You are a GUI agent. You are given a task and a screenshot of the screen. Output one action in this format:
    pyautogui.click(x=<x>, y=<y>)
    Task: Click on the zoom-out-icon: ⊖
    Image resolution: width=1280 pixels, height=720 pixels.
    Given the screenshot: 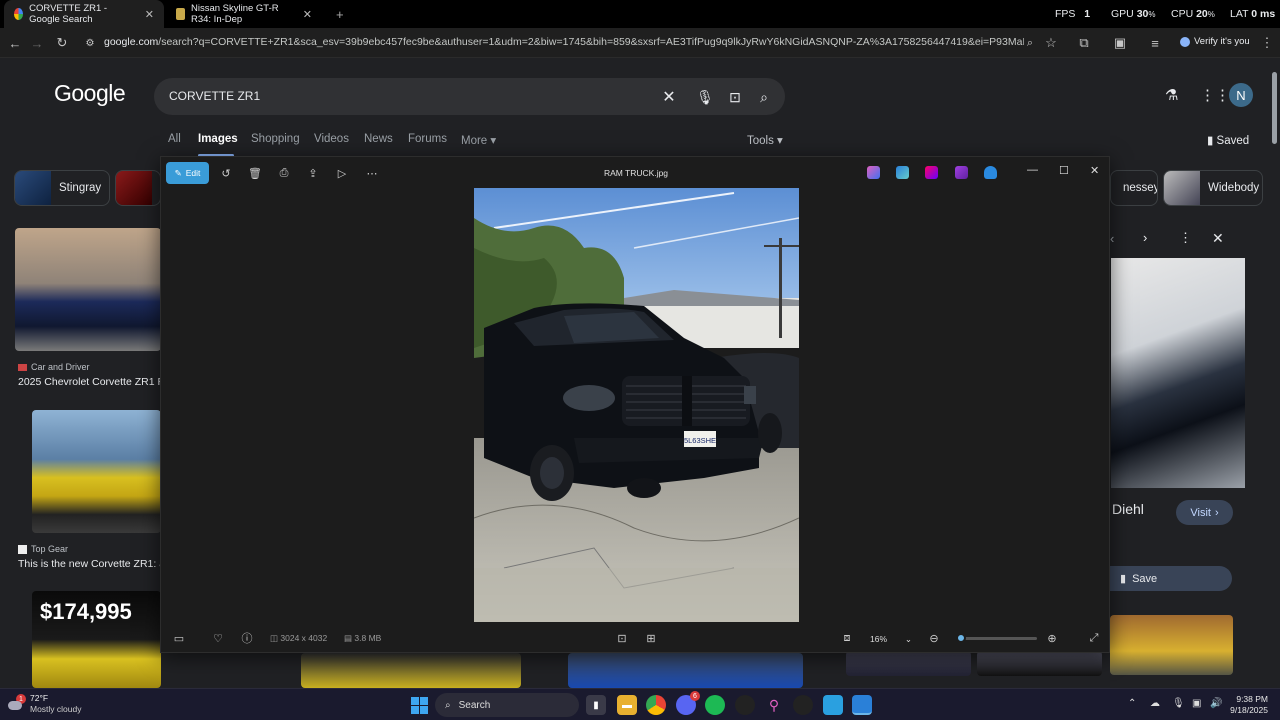 What is the action you would take?
    pyautogui.click(x=934, y=638)
    